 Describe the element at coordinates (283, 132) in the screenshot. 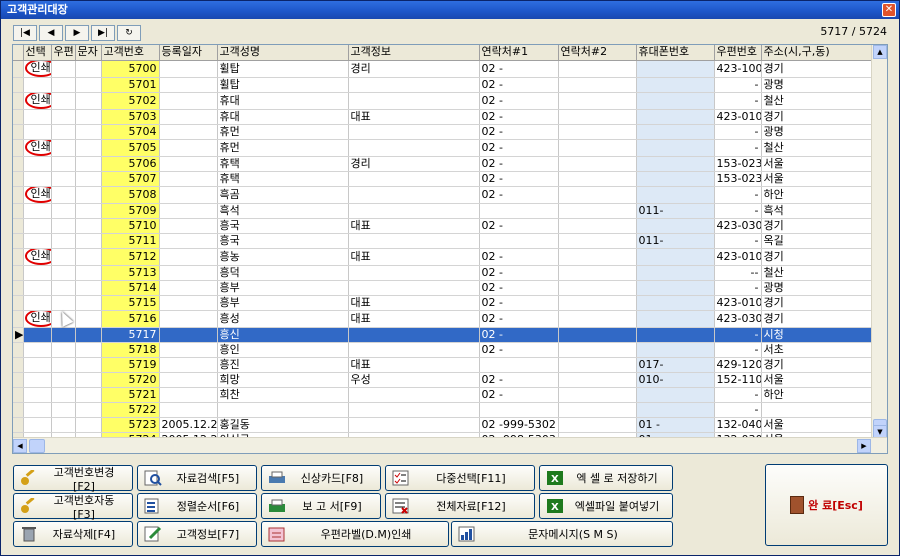

I see `cell-name: 휴먼` at that location.